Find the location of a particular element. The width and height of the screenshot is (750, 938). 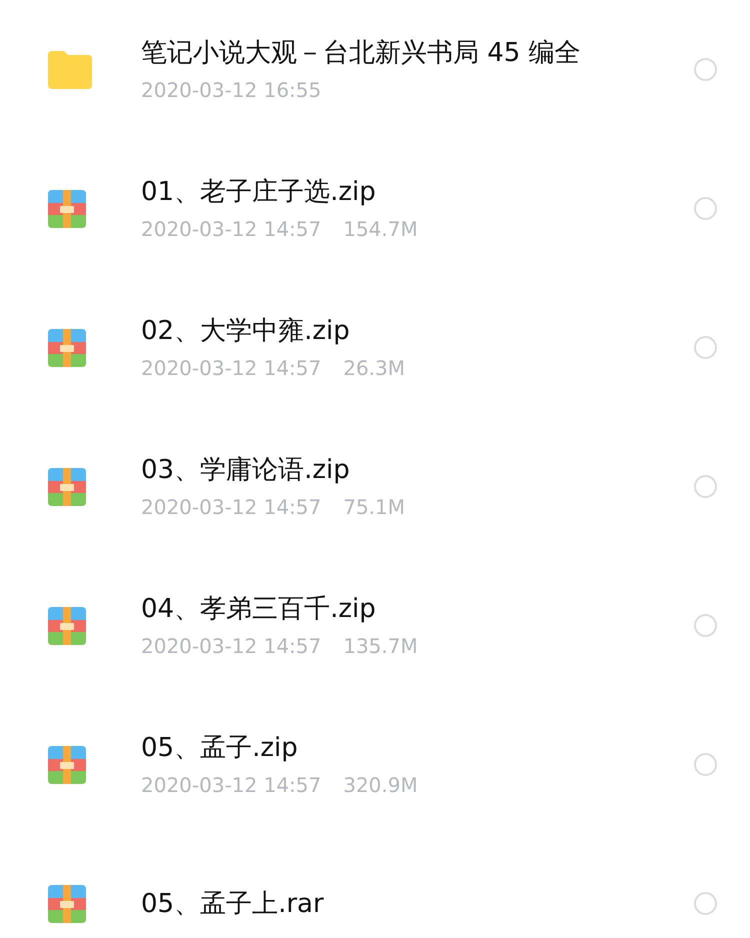

file-name: 03、学庸论语.zip is located at coordinates (402, 470).